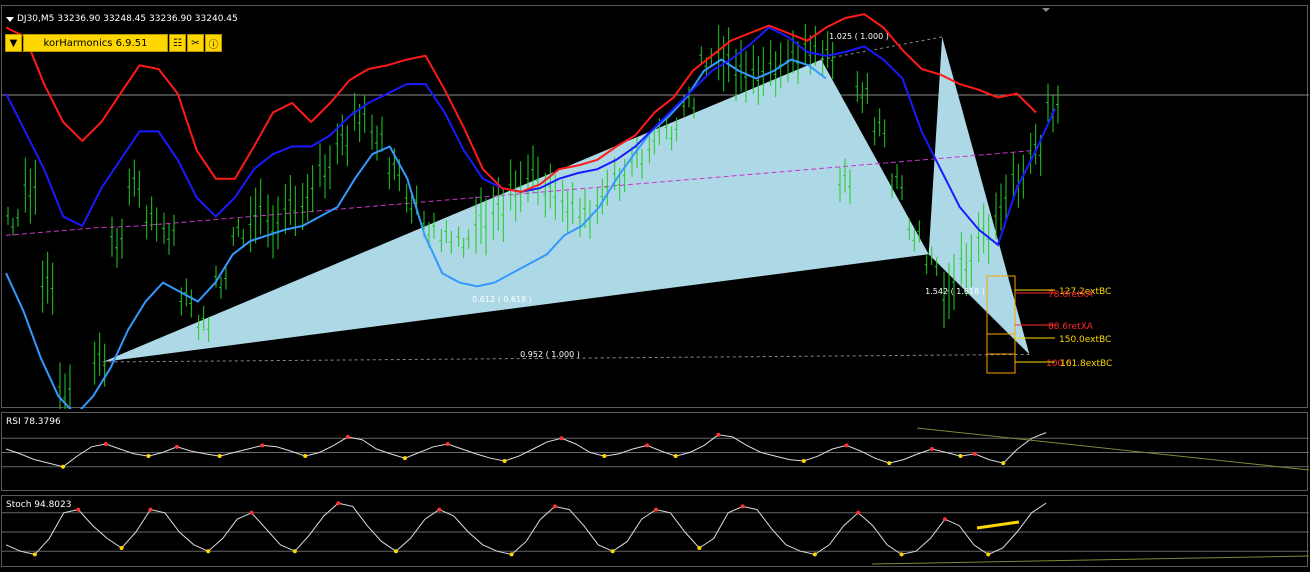 The image size is (1310, 572). What do you see at coordinates (13, 43) in the screenshot?
I see `dropdown-arrow-icon: ▼` at bounding box center [13, 43].